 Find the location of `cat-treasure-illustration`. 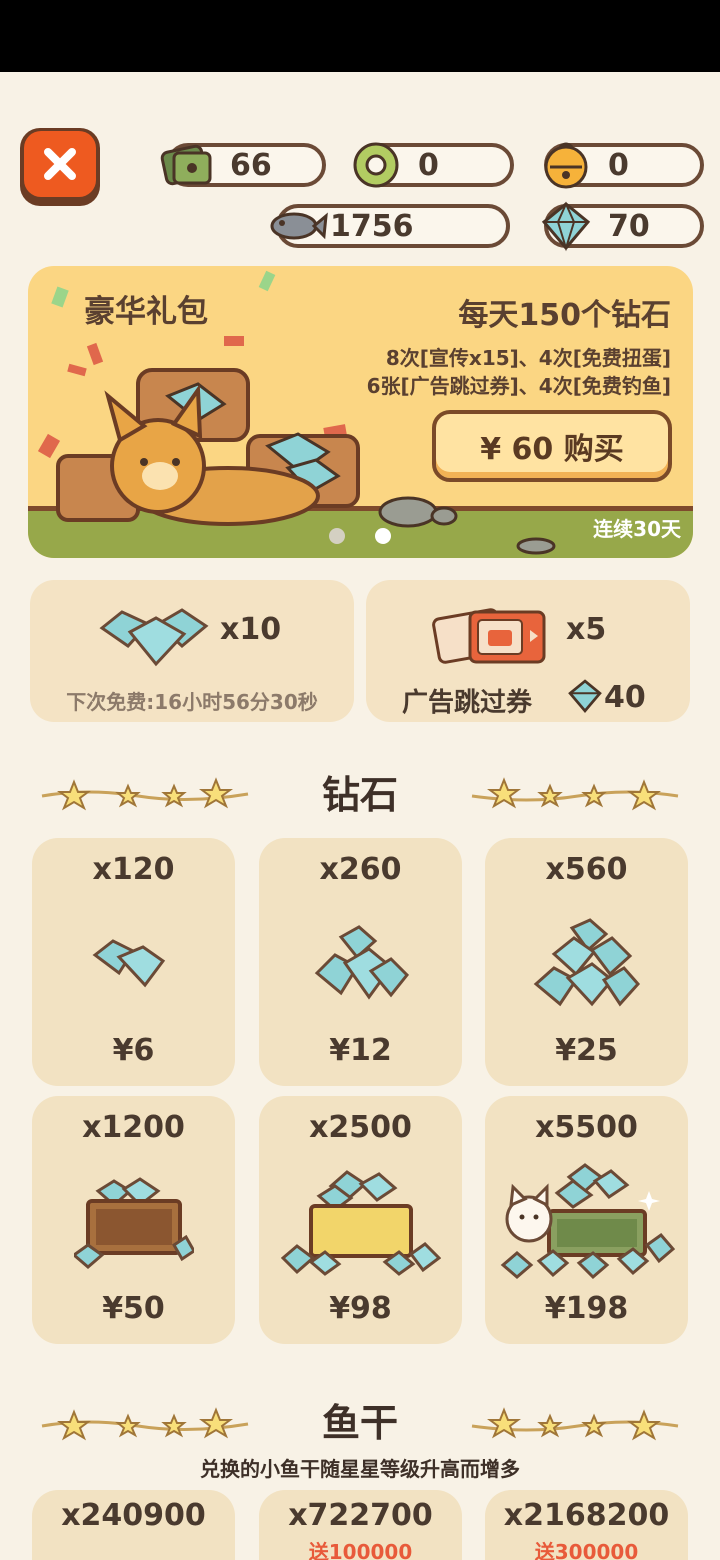

cat-treasure-illustration is located at coordinates (208, 447).